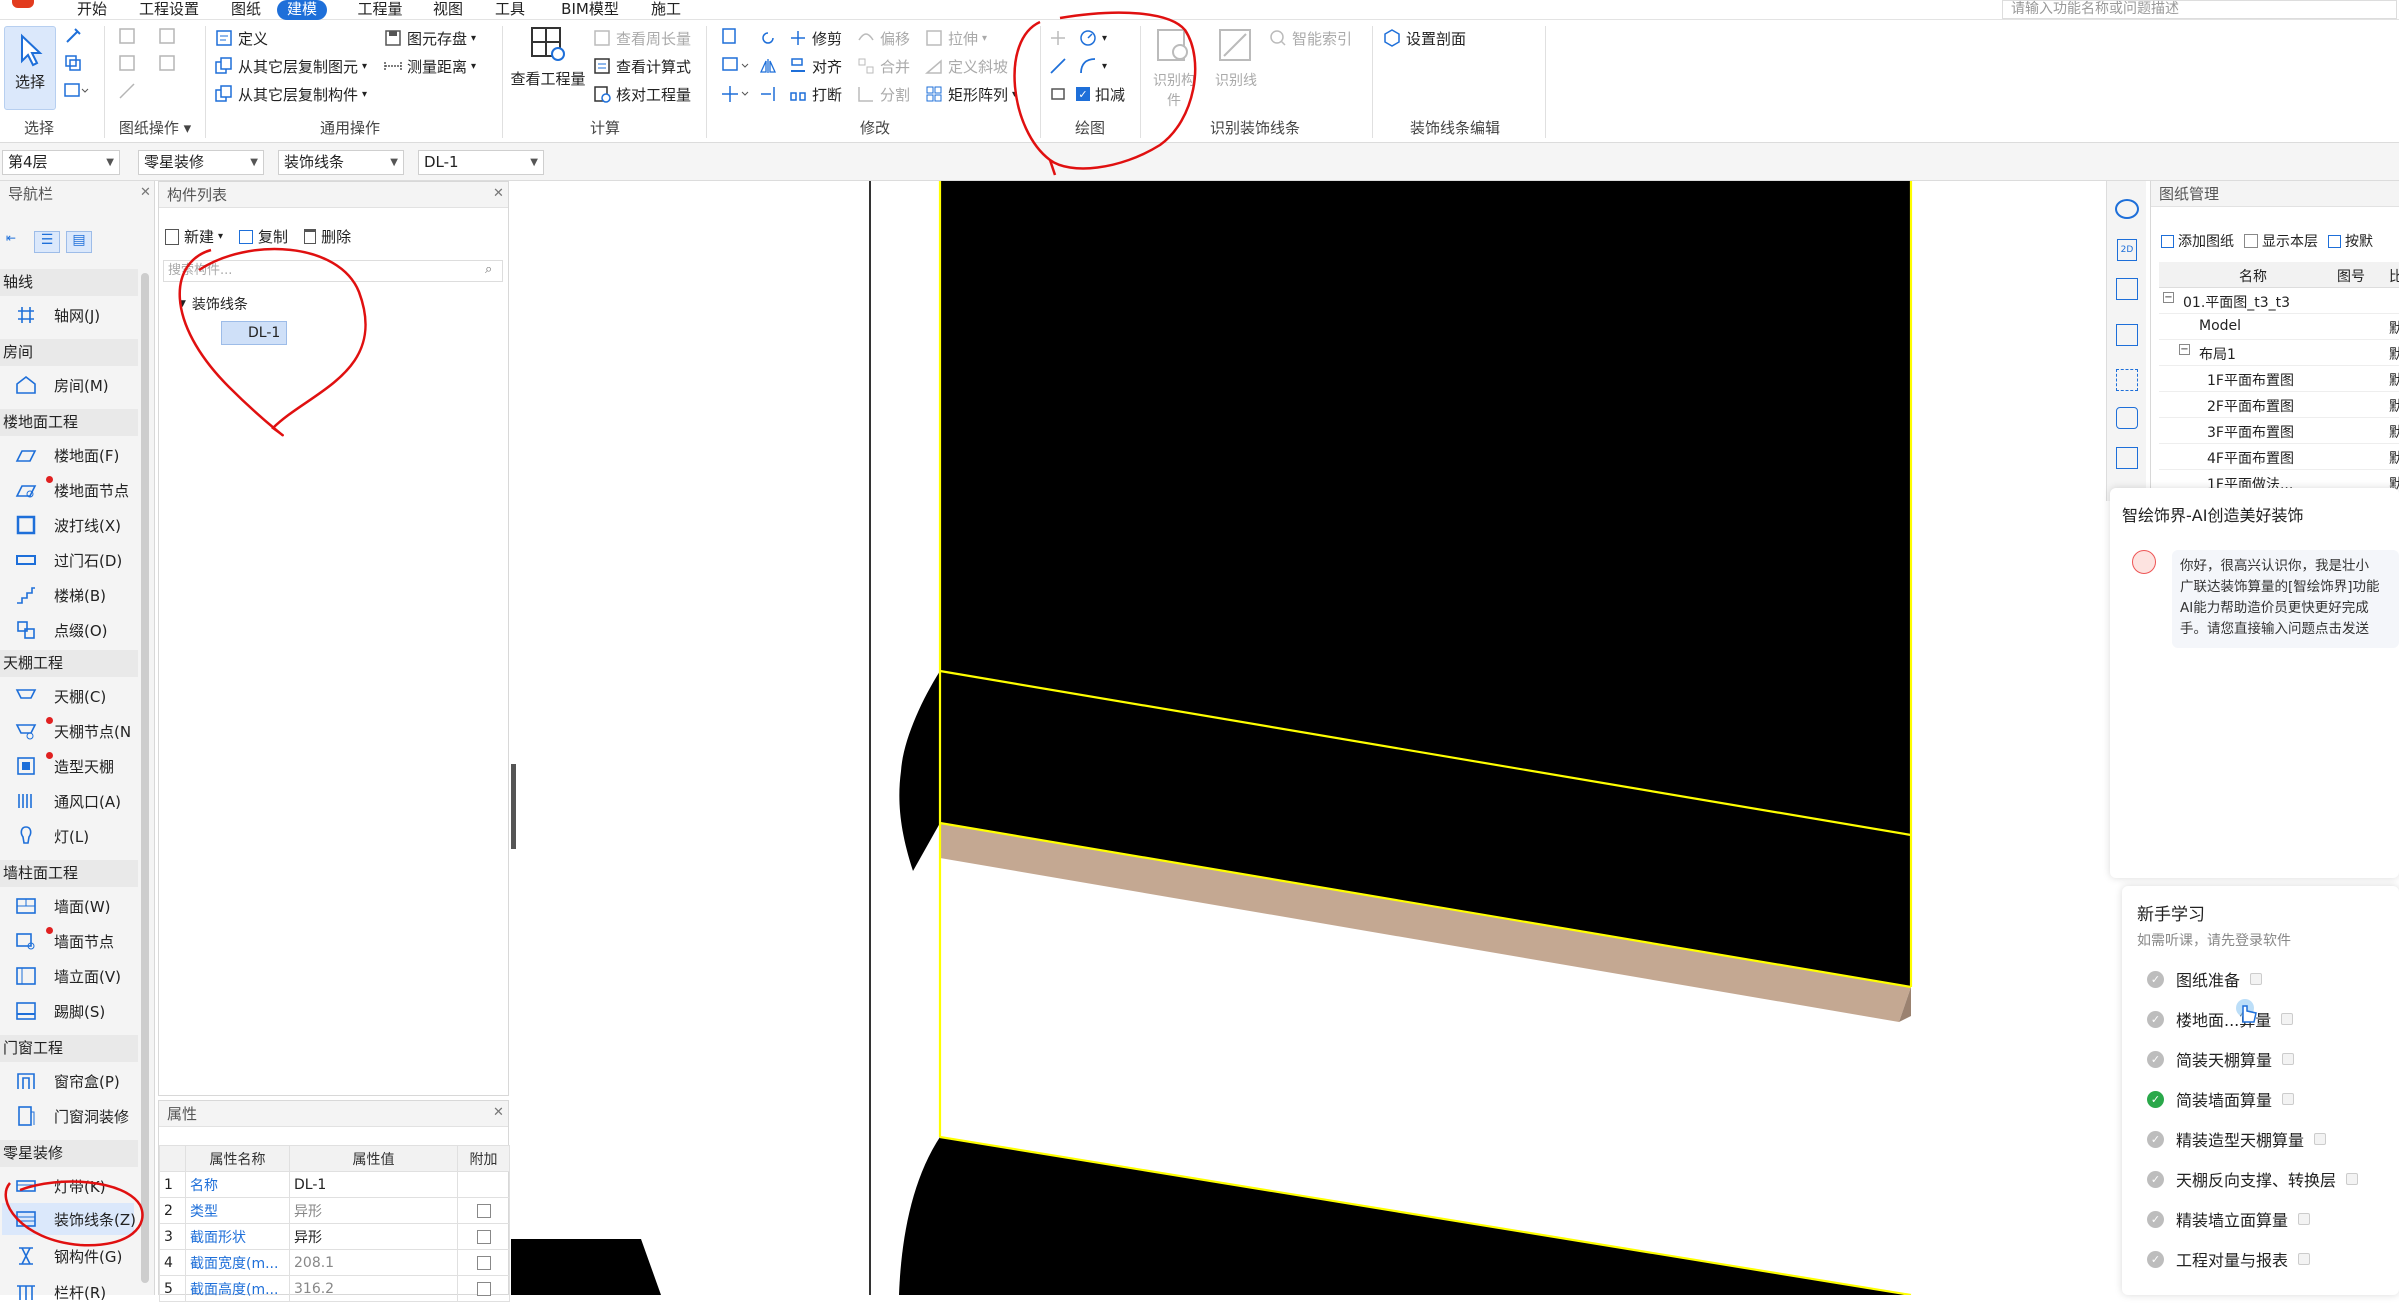  I want to click on list-icon: ☰, so click(47, 242).